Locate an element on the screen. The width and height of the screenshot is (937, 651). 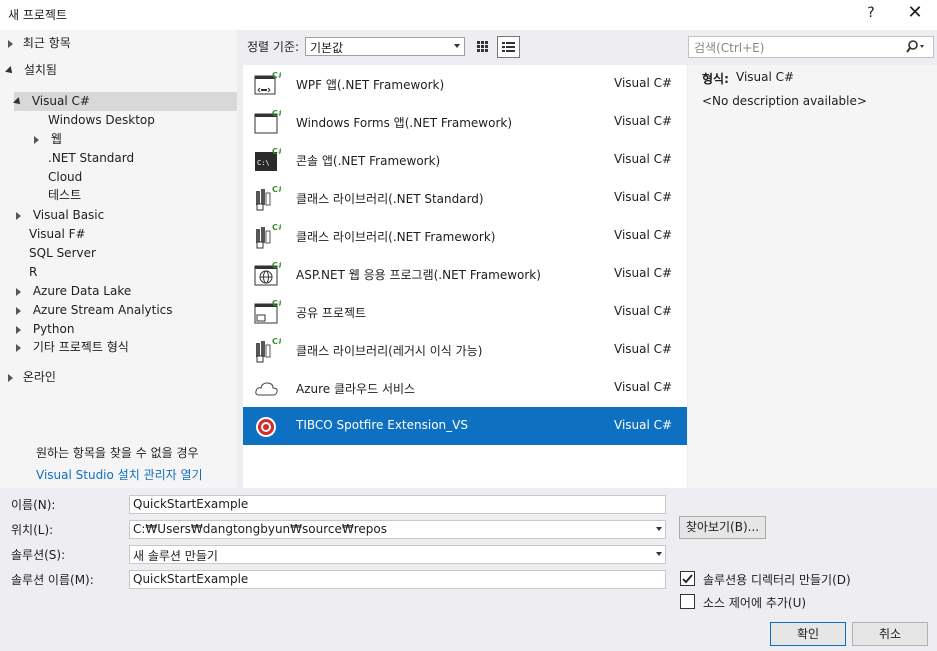
tree-item-label: Visual F# is located at coordinates (57, 234).